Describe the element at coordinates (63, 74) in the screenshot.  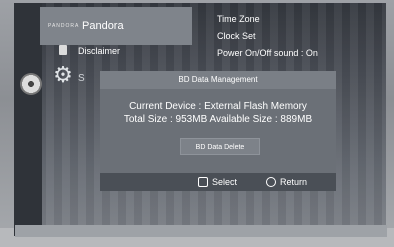
I see `gear-icon: ⚙` at that location.